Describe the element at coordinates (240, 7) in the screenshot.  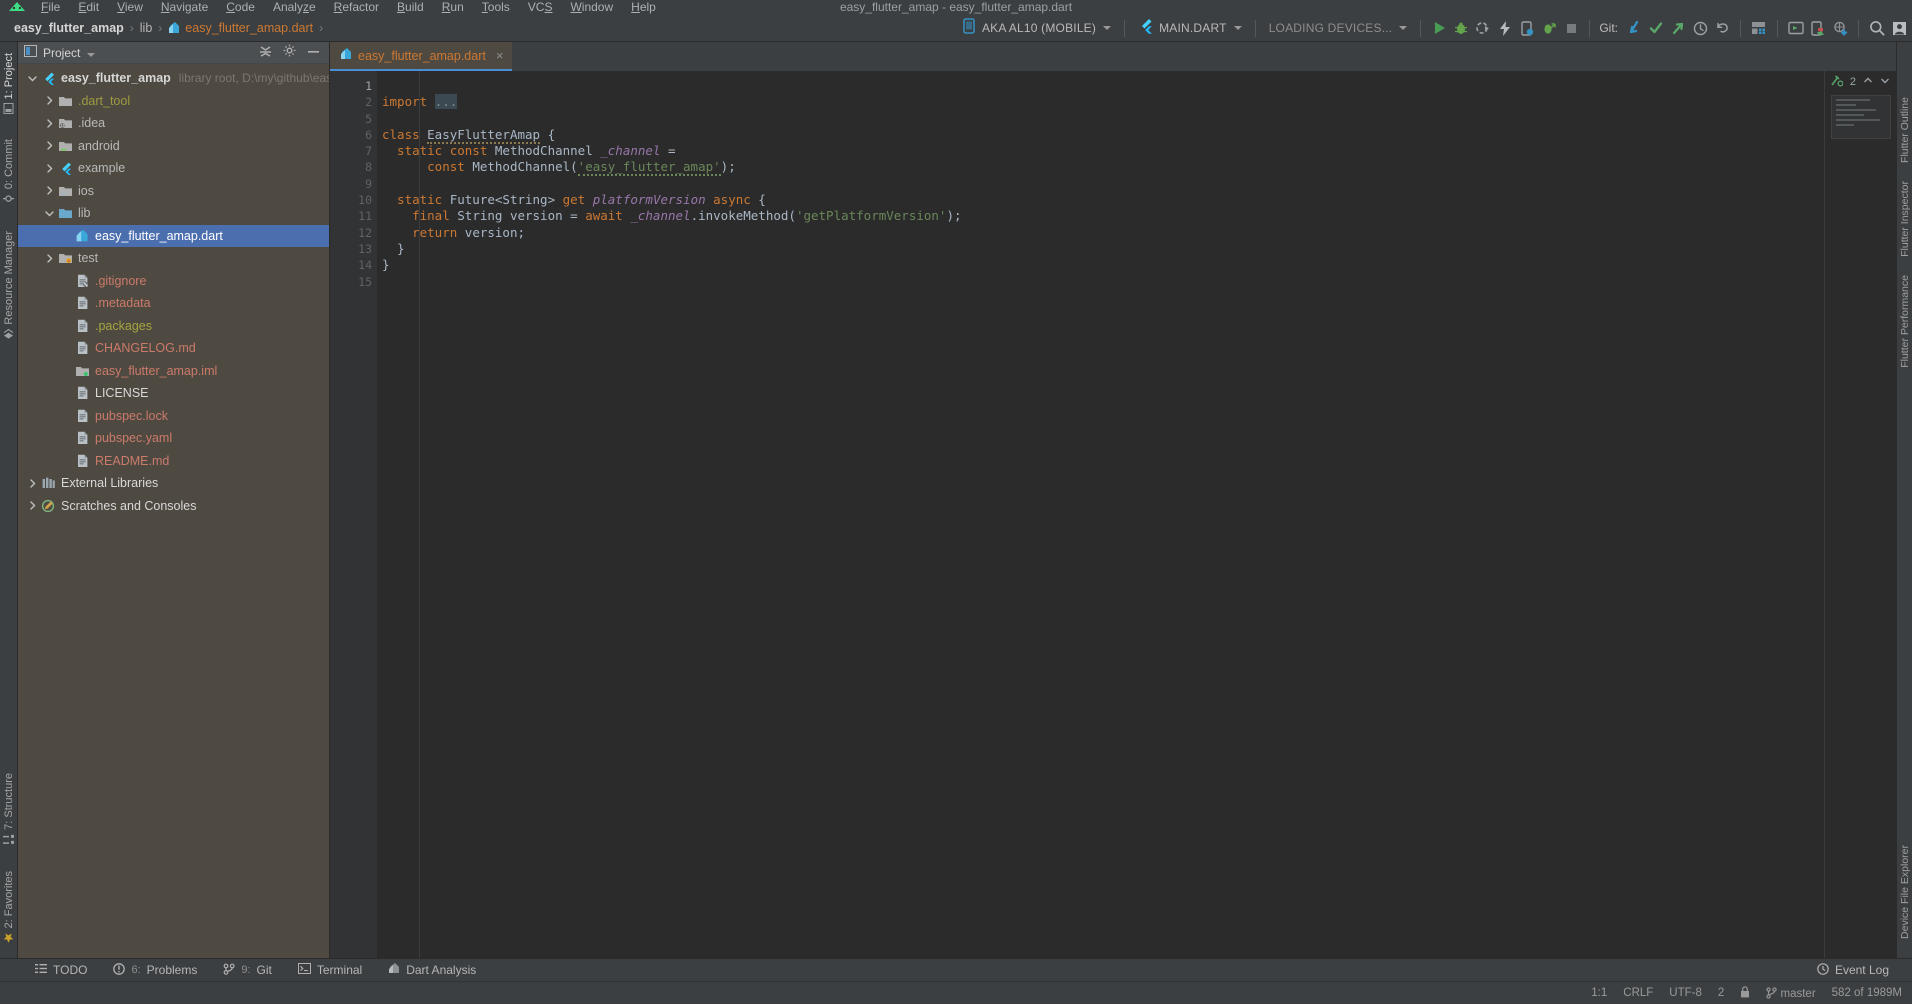
I see `menu-item-code: Code` at that location.